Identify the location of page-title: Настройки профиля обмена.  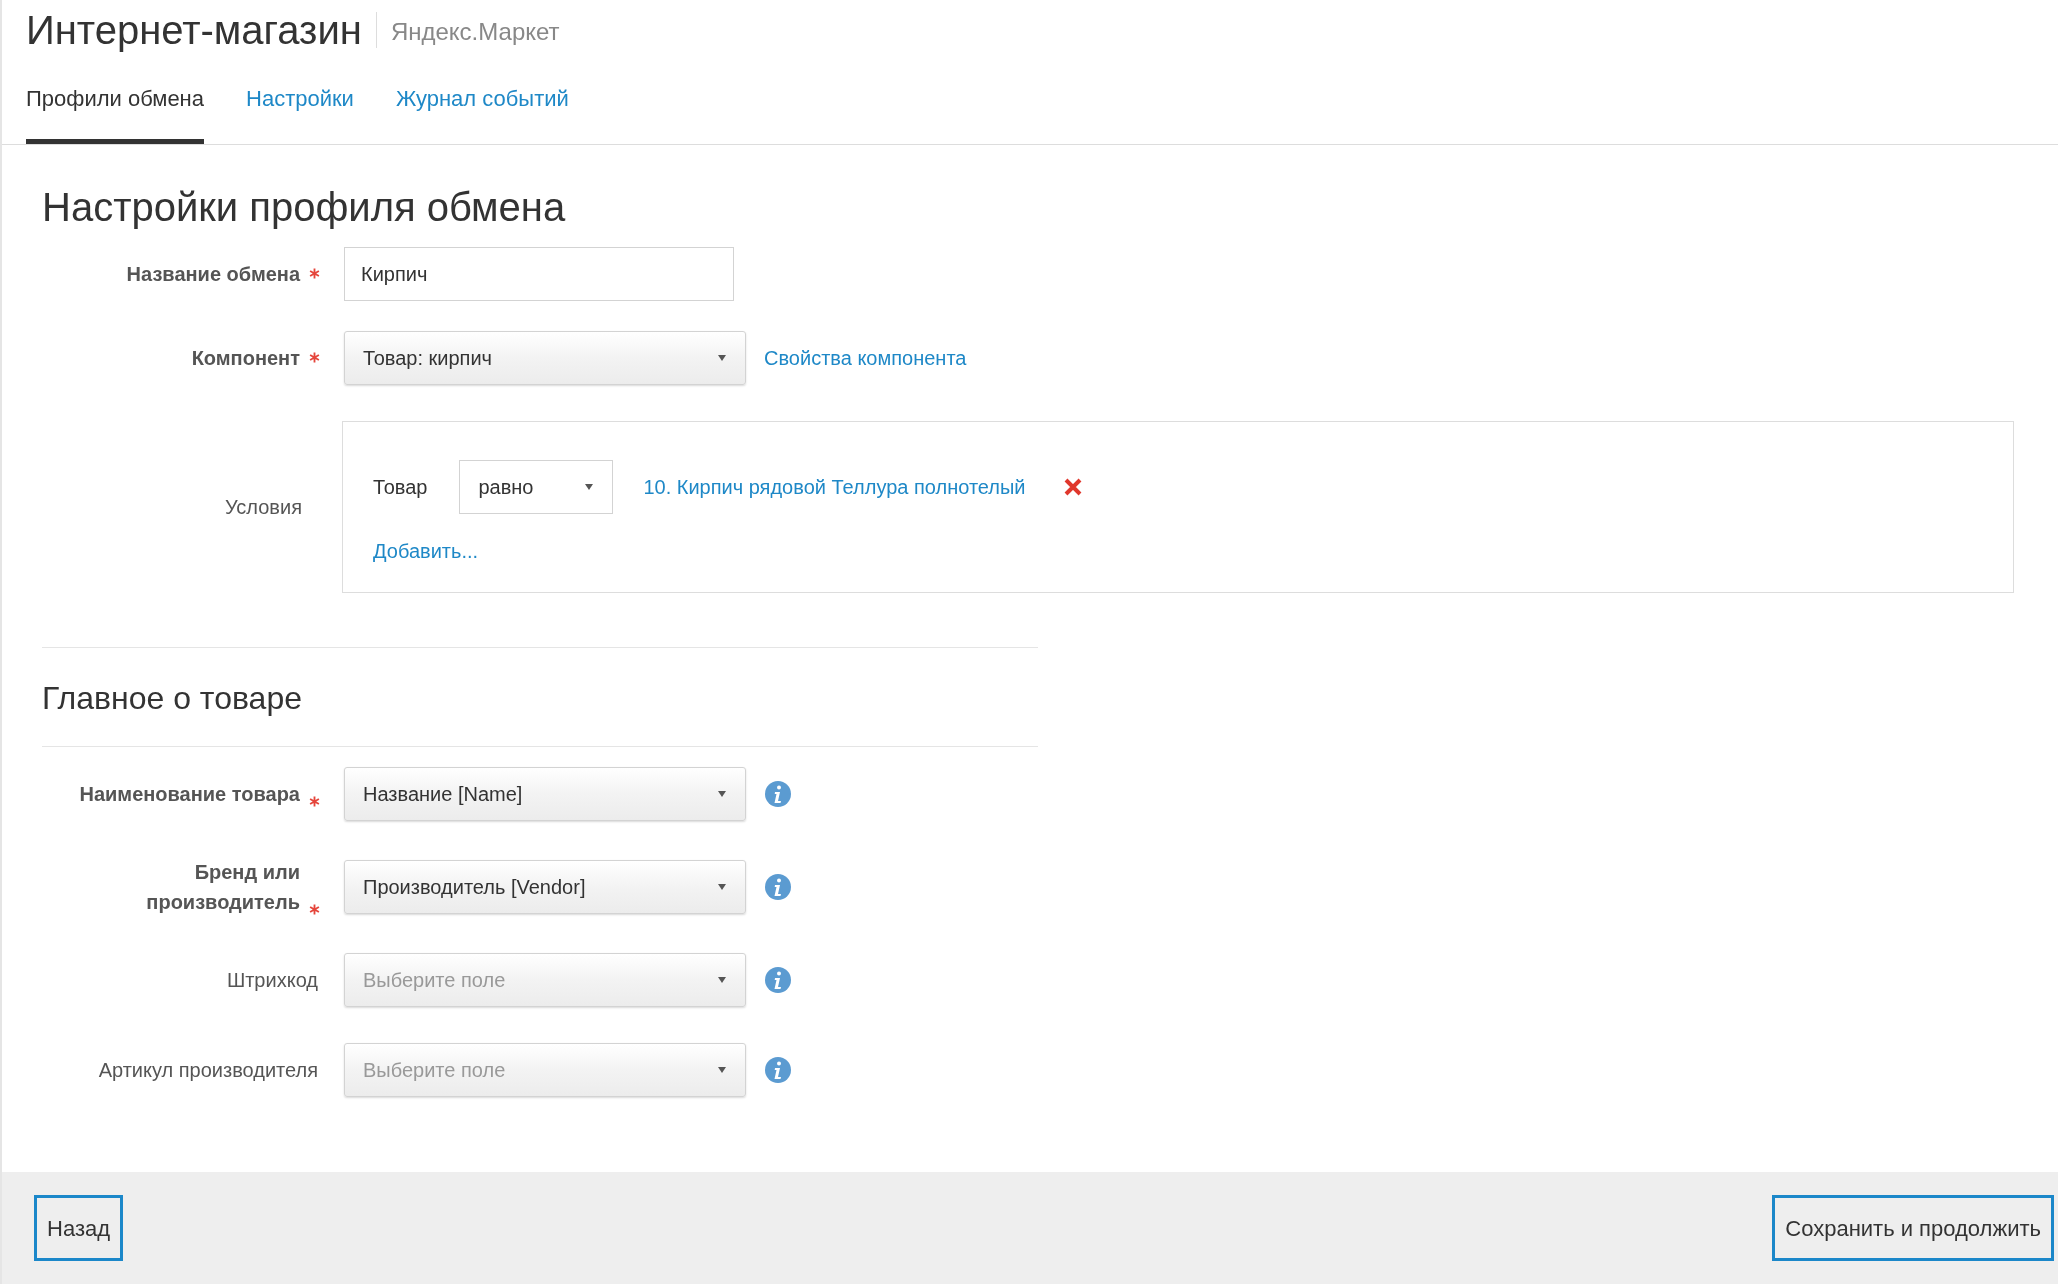
(304, 207).